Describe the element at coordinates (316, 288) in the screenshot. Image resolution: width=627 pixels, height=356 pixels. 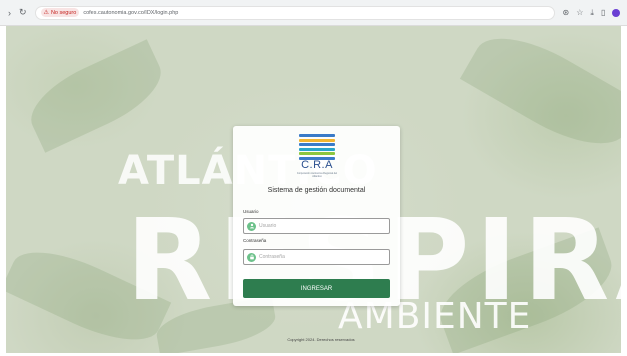
I see `login-button: INGRESAR` at that location.